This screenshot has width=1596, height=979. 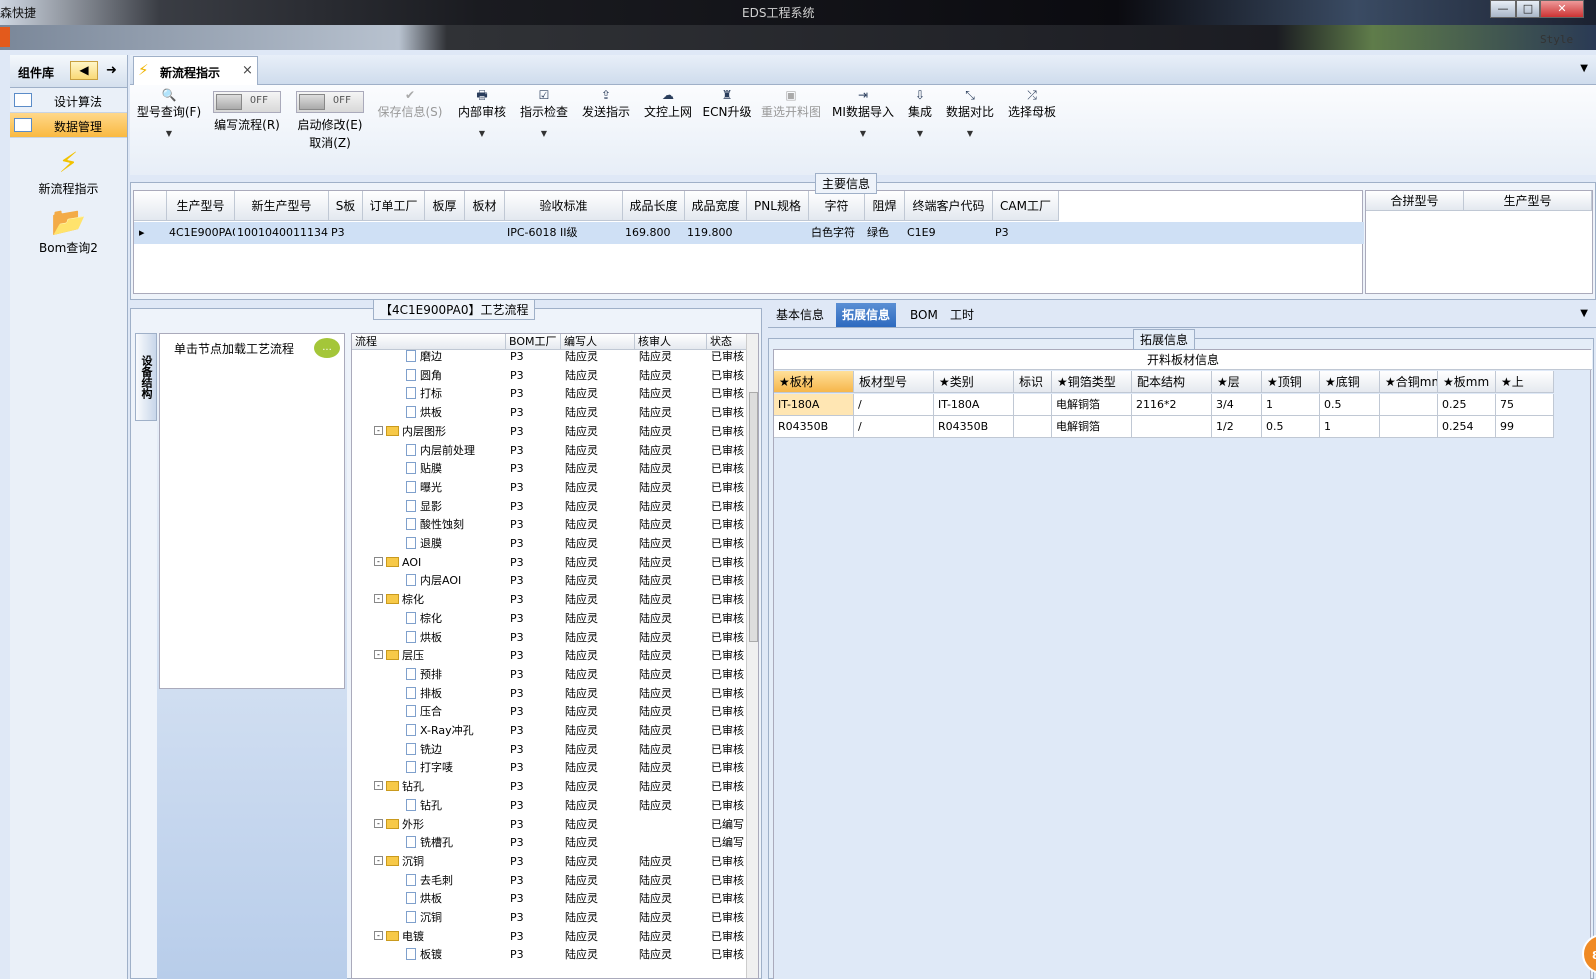 I want to click on material-cell: 2116*2, so click(x=1172, y=405).